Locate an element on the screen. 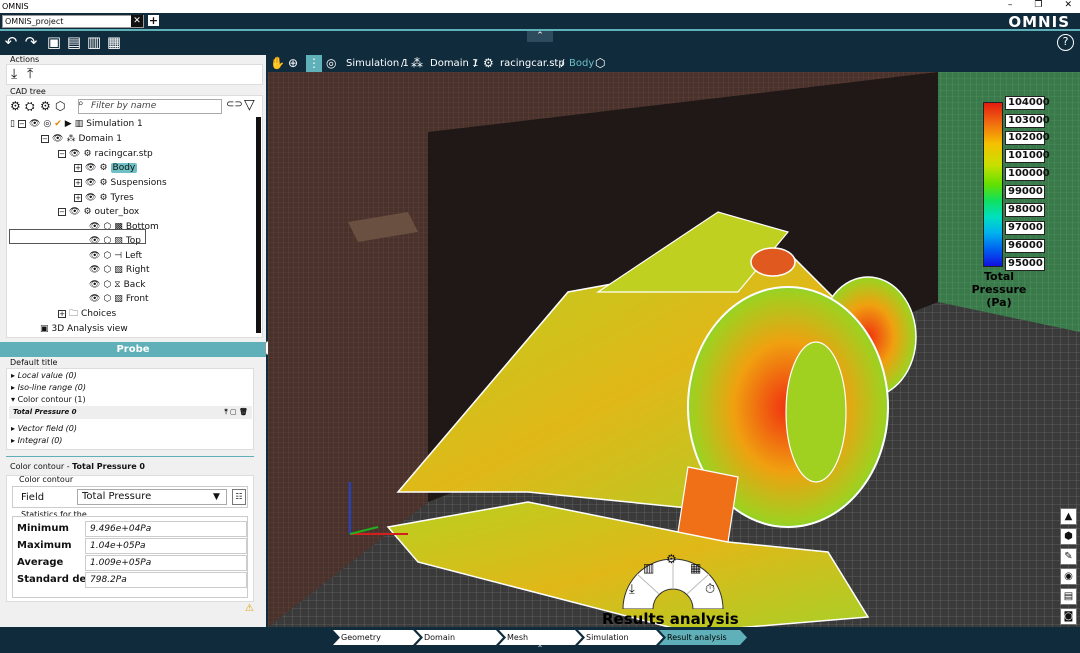 The image size is (1080, 653). tree-item-right: 👁 ⬡ ▧ Right is located at coordinates (119, 270).